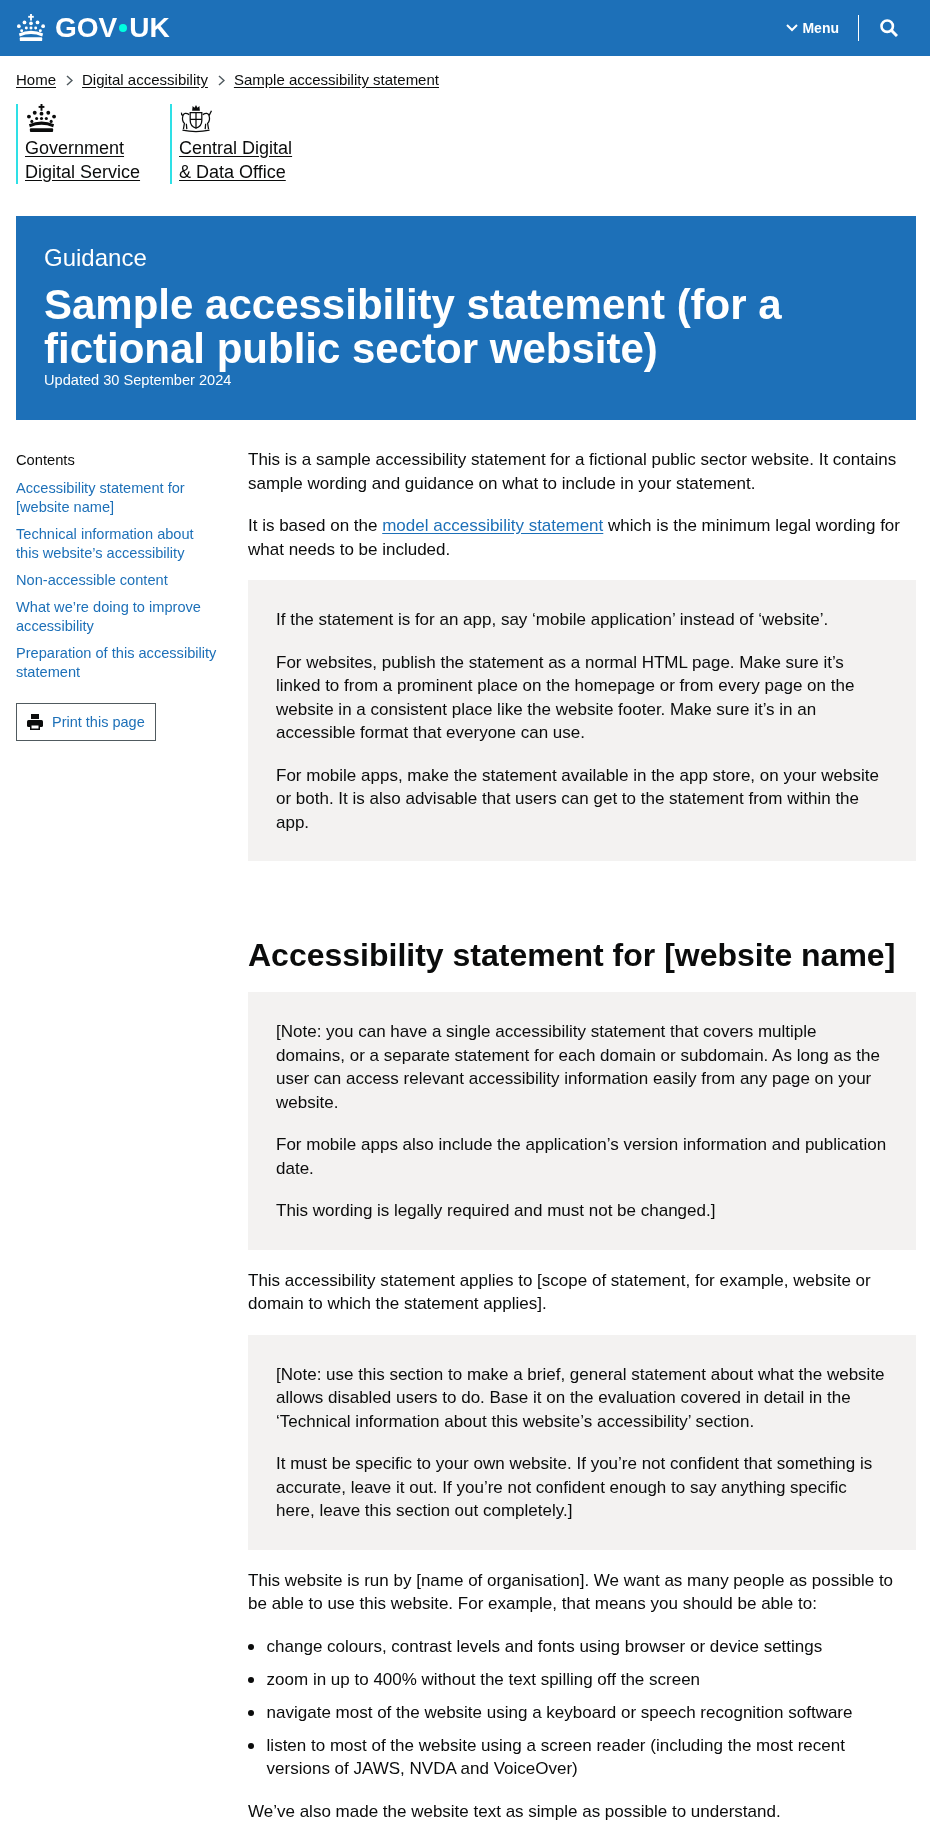 The image size is (930, 1833). Describe the element at coordinates (96, 257) in the screenshot. I see `page-type-label: Guidance` at that location.